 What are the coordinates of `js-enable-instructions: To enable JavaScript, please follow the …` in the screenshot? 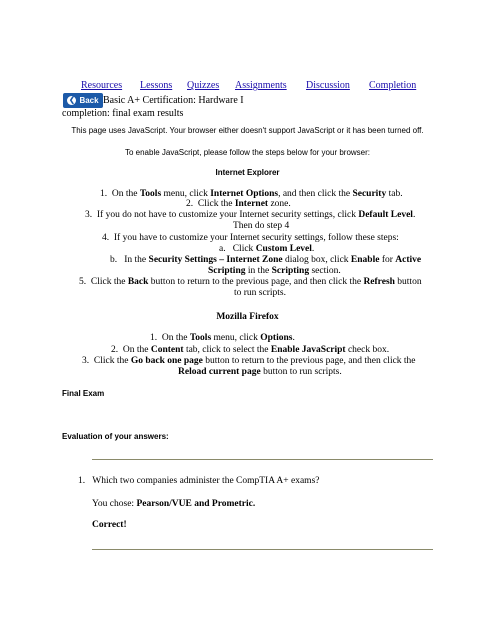 It's located at (247, 152).